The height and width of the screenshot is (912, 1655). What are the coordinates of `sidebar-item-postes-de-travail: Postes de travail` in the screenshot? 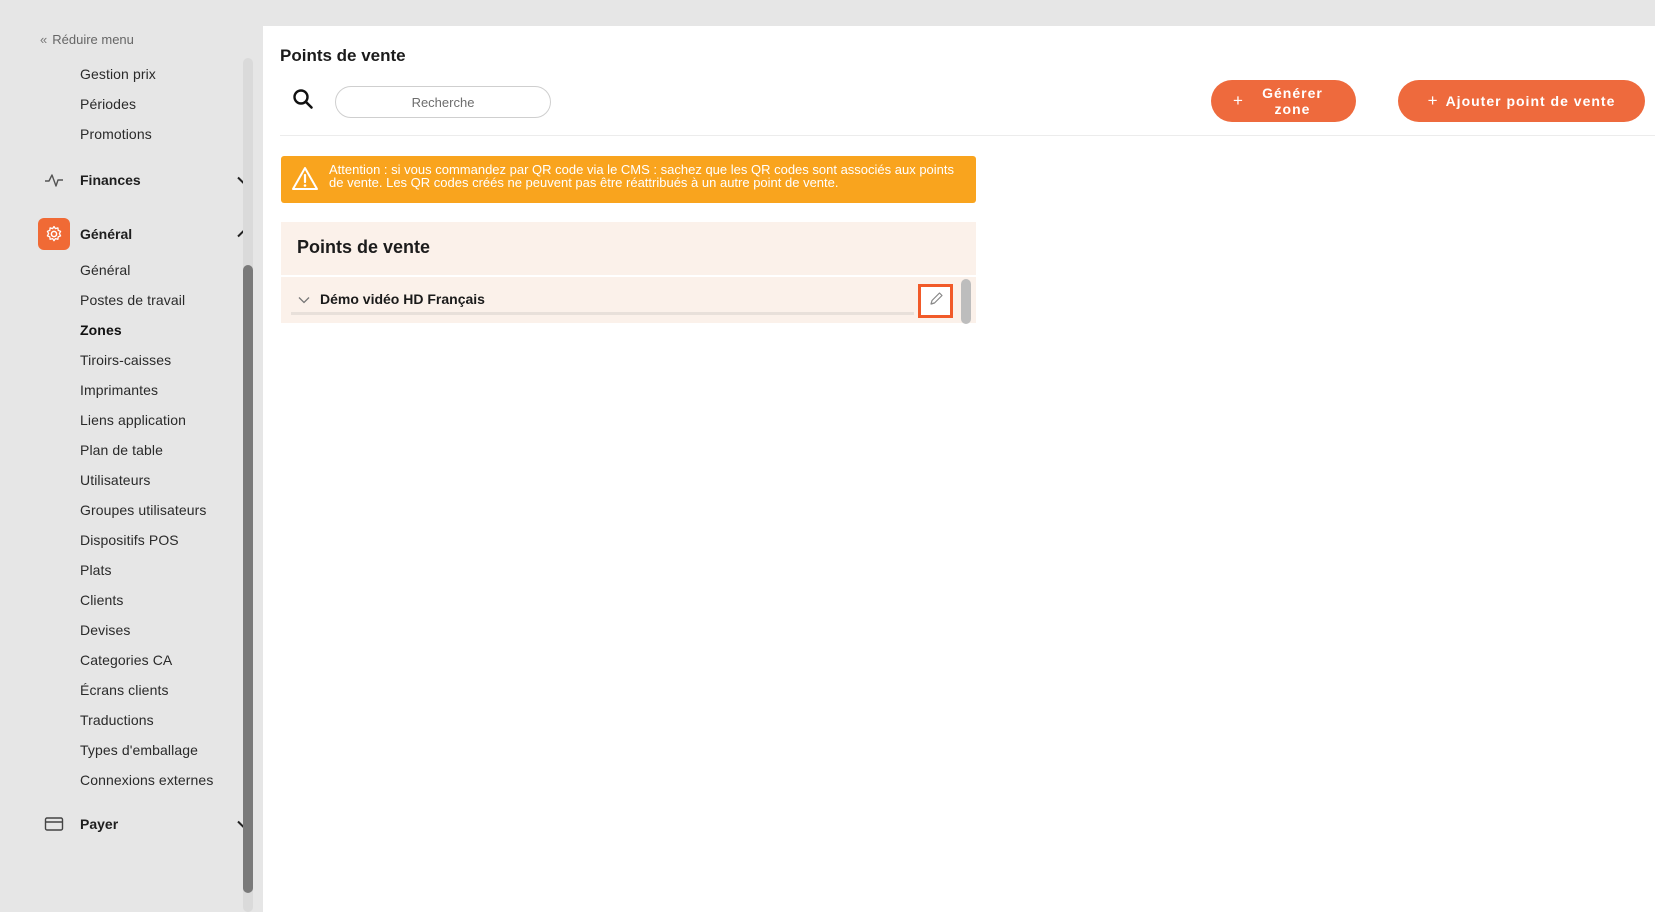 It's located at (132, 300).